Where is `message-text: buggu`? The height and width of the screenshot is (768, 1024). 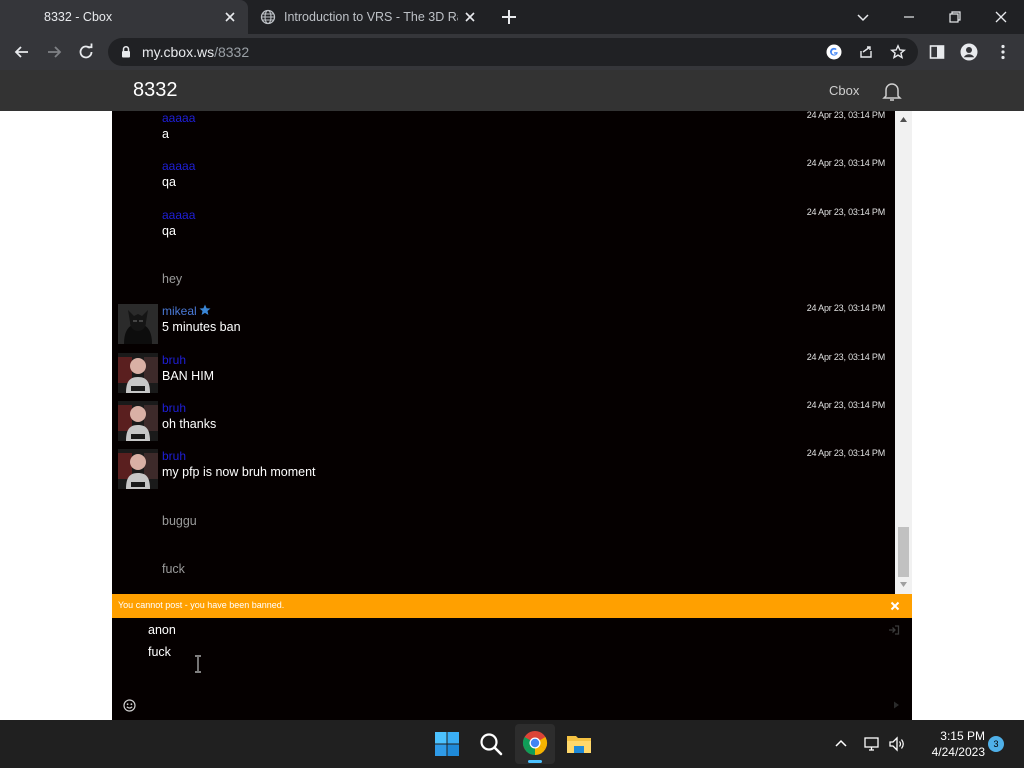
message-text: buggu is located at coordinates (179, 521).